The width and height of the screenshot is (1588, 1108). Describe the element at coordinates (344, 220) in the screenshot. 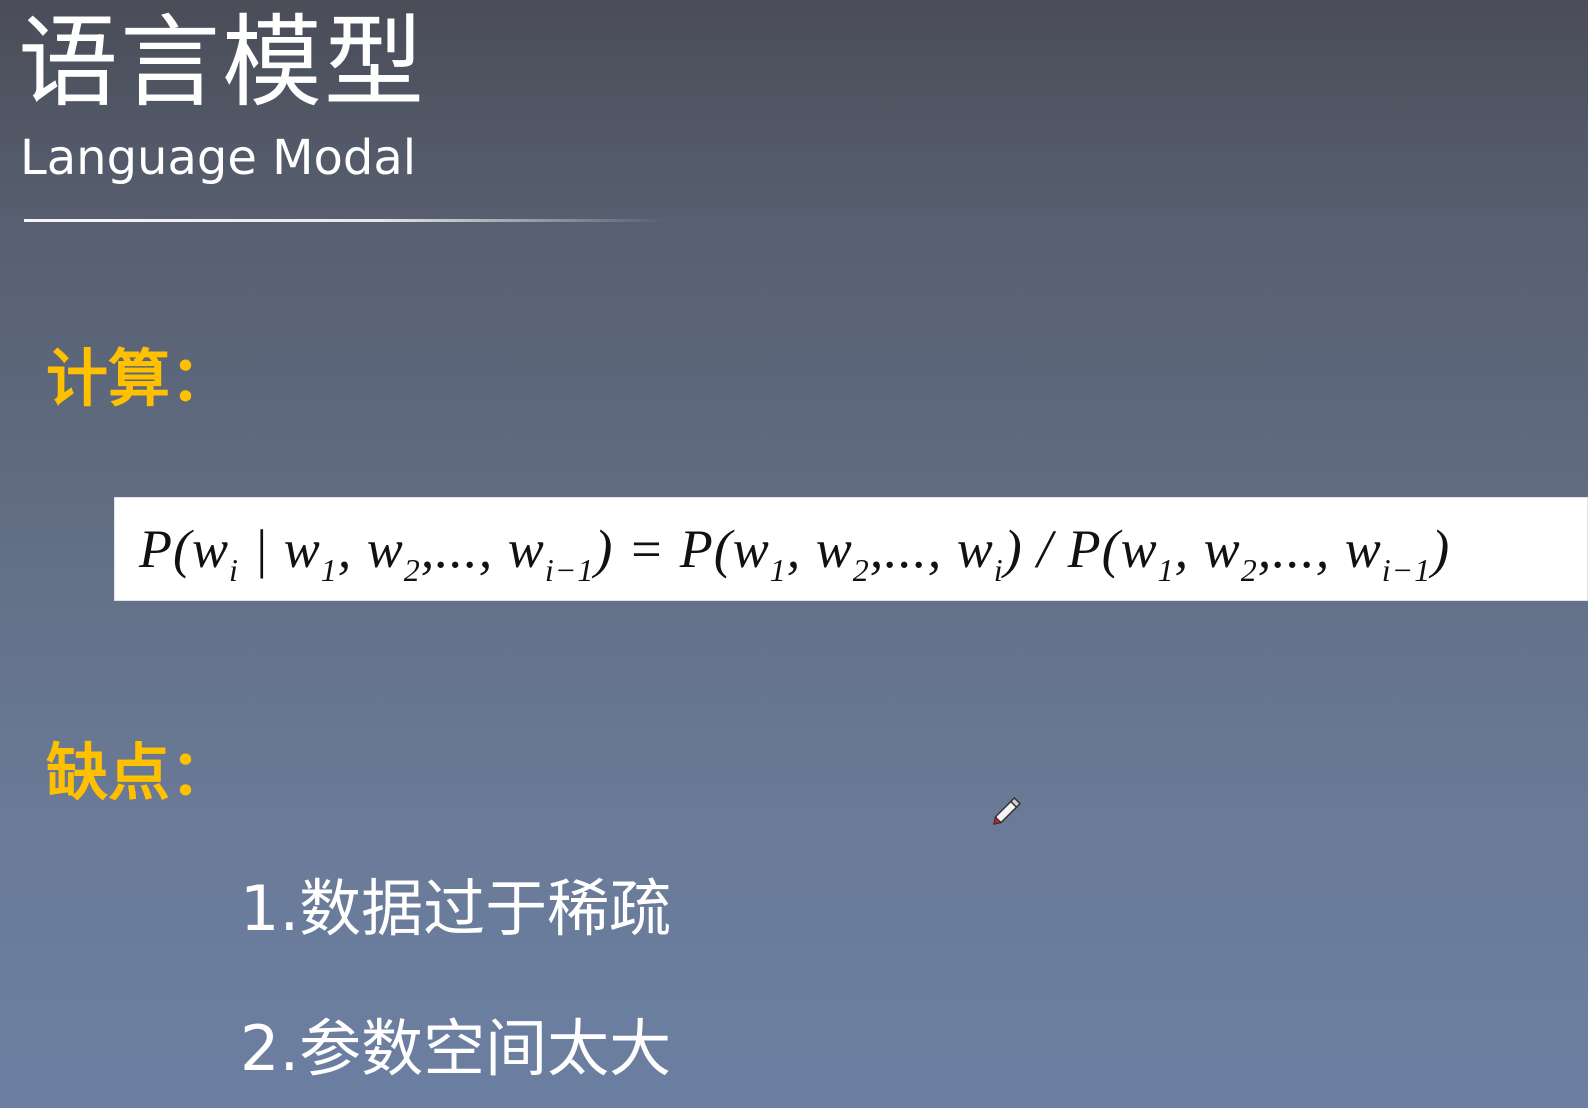

I see `title-divider` at that location.